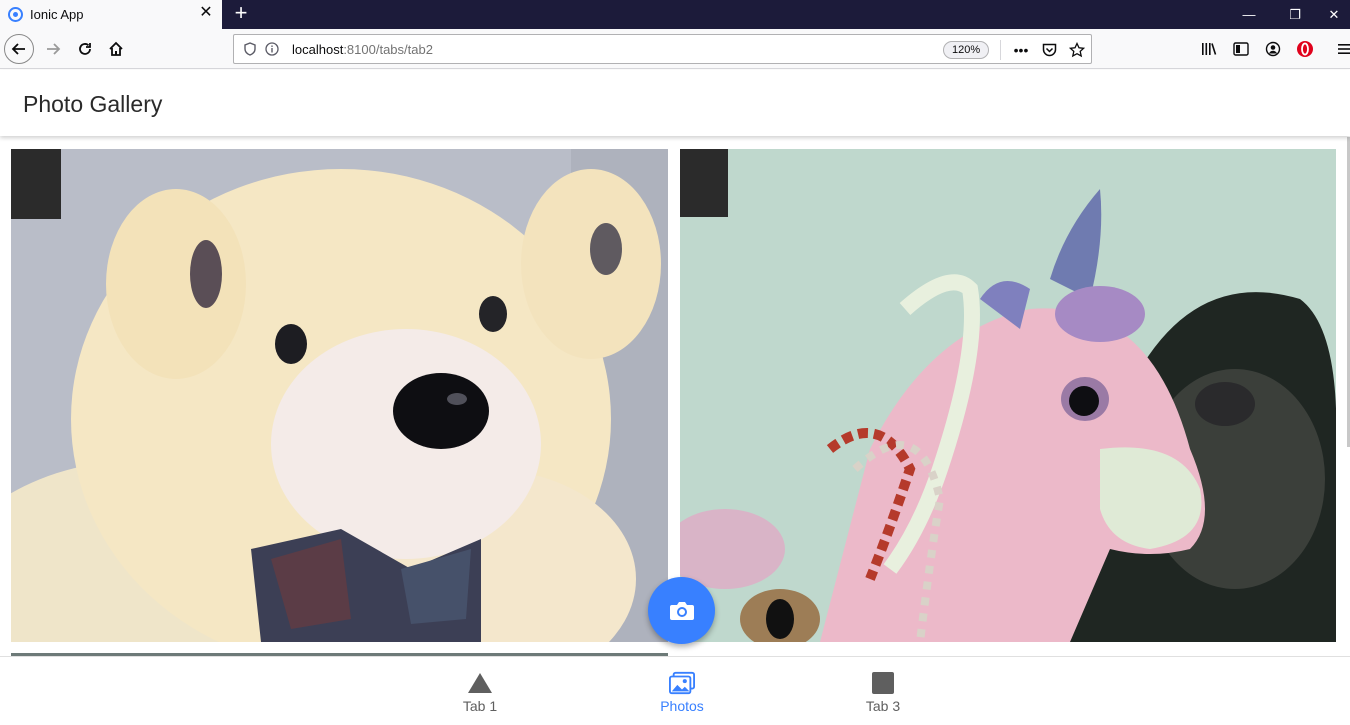 This screenshot has width=1350, height=725. What do you see at coordinates (318, 49) in the screenshot?
I see `url-host: localhost` at bounding box center [318, 49].